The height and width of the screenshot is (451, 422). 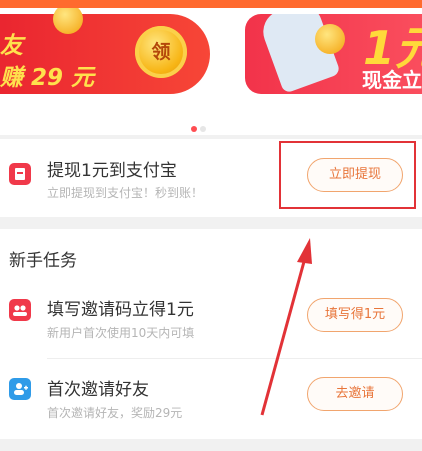 What do you see at coordinates (20, 389) in the screenshot?
I see `invite-friend-icon` at bounding box center [20, 389].